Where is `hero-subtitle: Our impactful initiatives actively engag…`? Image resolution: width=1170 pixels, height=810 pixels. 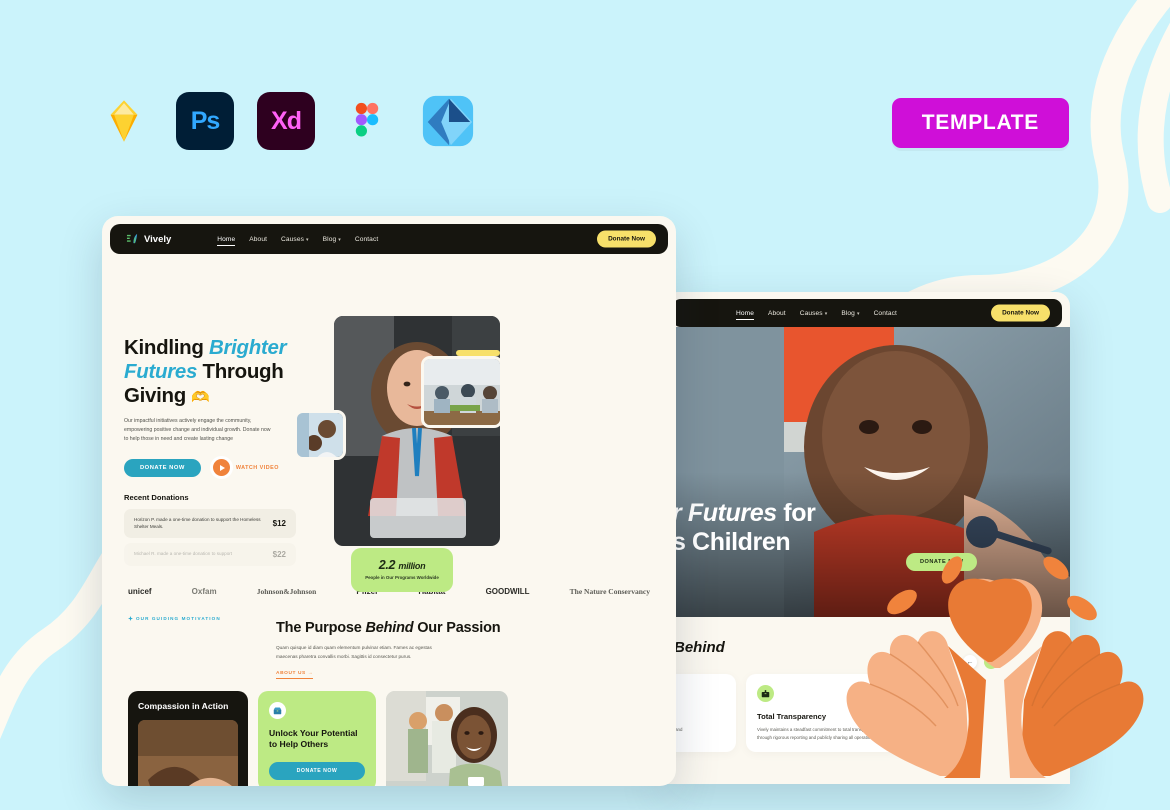 hero-subtitle: Our impactful initiatives actively engag… is located at coordinates (197, 430).